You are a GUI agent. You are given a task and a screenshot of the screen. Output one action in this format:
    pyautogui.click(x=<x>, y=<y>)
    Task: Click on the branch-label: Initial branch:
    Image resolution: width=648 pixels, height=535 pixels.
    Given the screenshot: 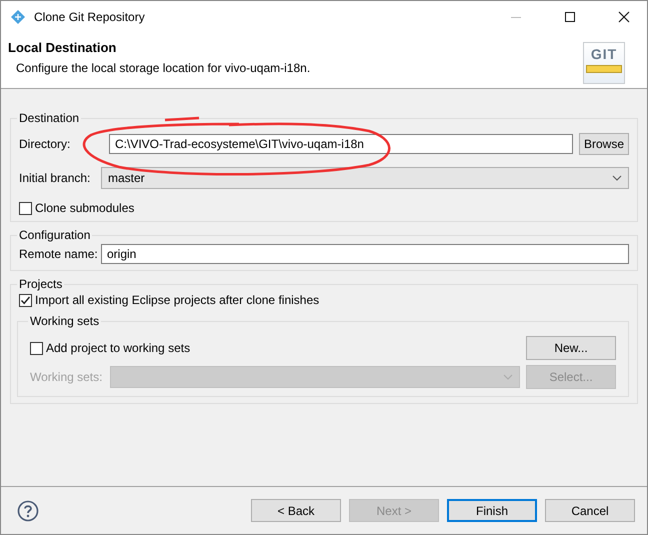 What is the action you would take?
    pyautogui.click(x=55, y=178)
    